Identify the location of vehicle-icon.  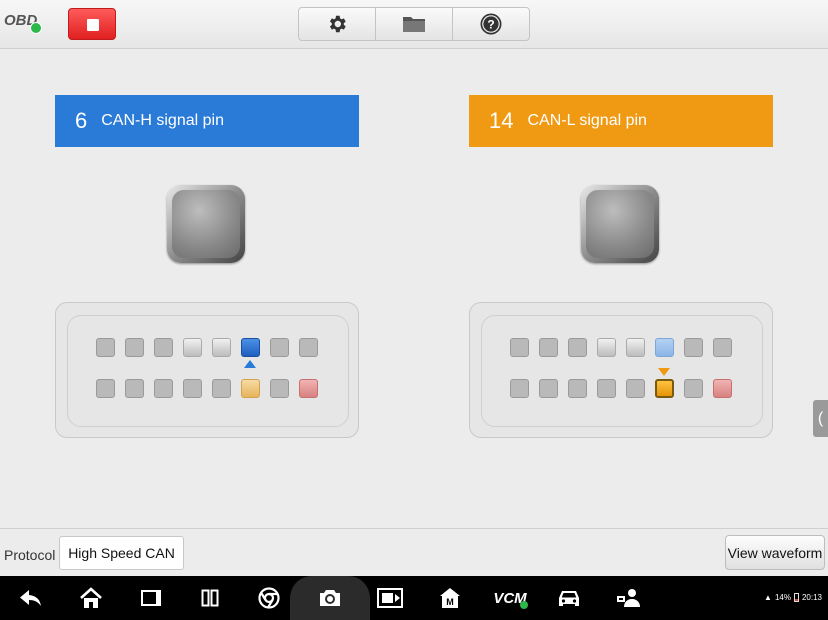
(569, 598).